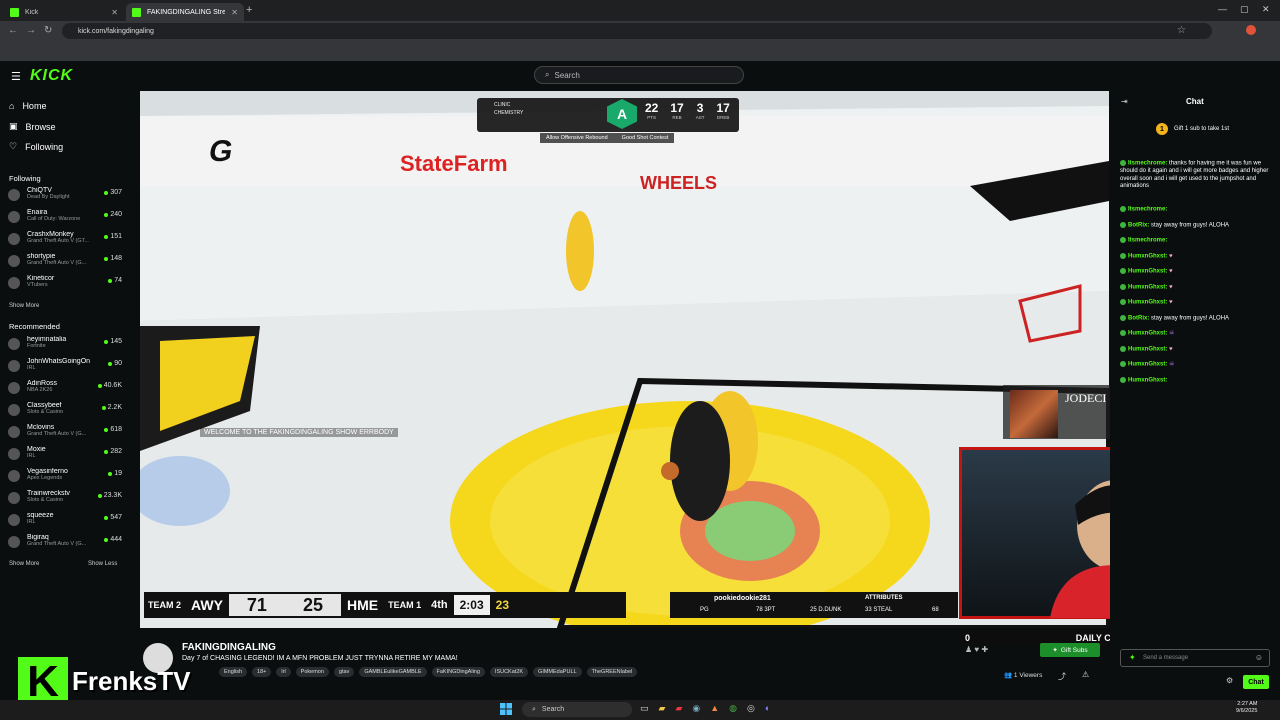 Image resolution: width=1280 pixels, height=720 pixels. Describe the element at coordinates (1229, 680) in the screenshot. I see `chat-settings-icon: ⚙` at that location.